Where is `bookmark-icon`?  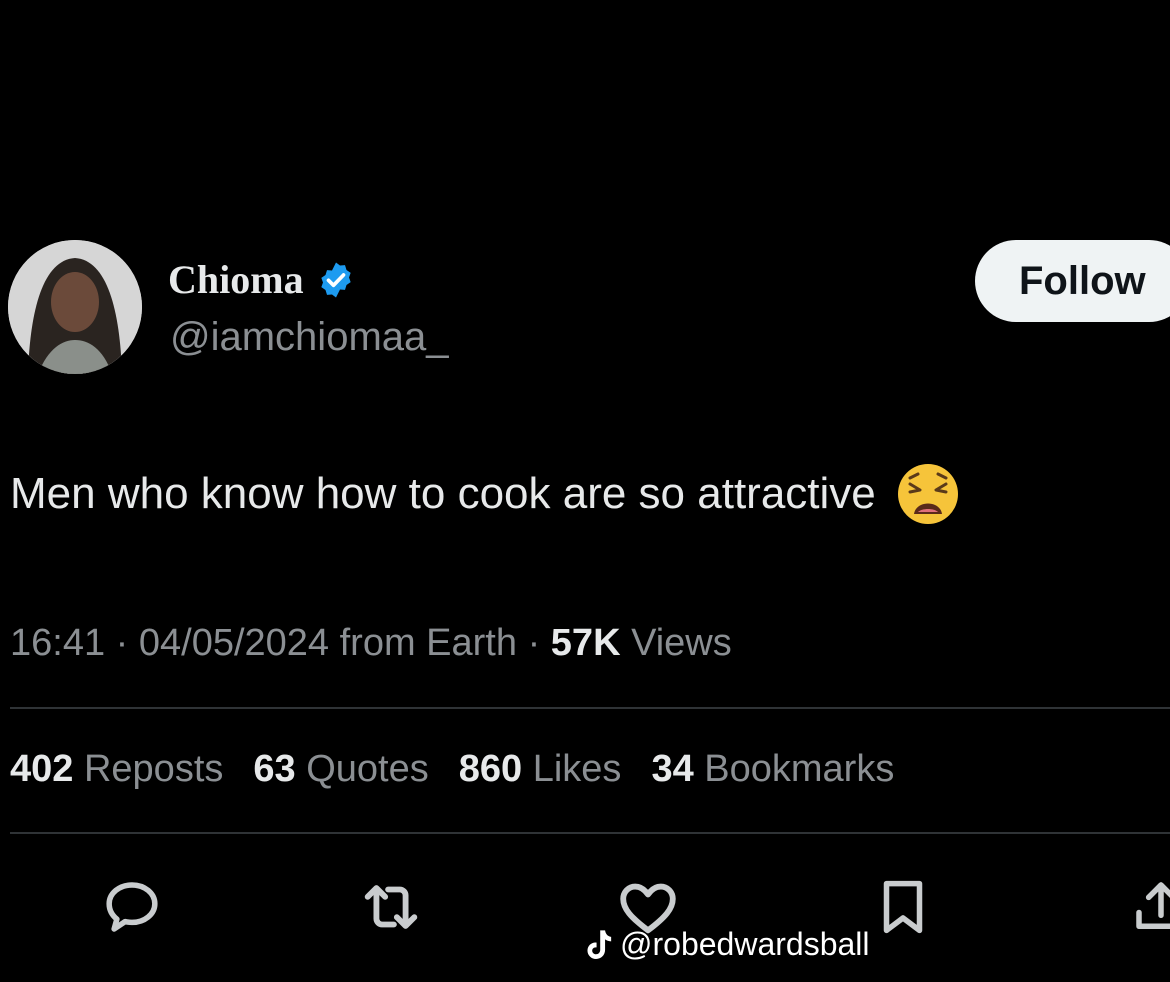 bookmark-icon is located at coordinates (903, 907).